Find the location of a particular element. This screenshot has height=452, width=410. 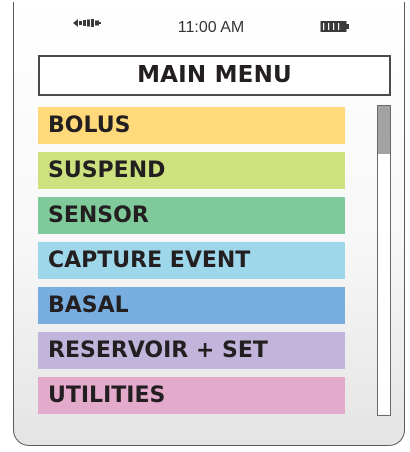

scrollbar-thumb is located at coordinates (384, 130).